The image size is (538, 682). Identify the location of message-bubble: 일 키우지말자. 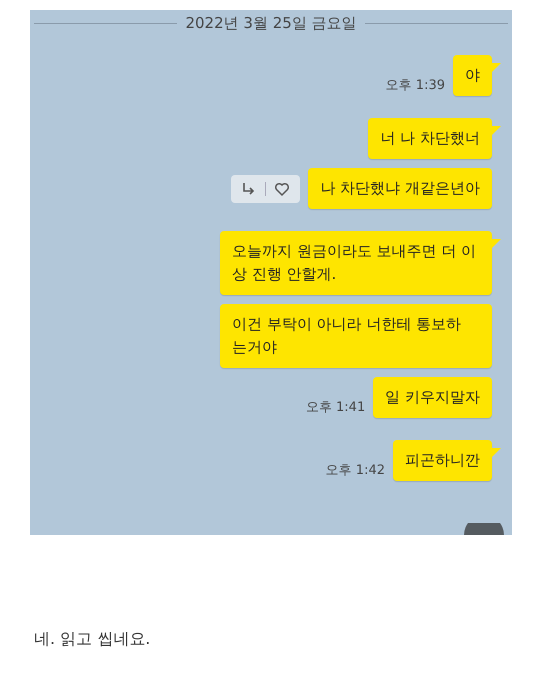
(432, 397).